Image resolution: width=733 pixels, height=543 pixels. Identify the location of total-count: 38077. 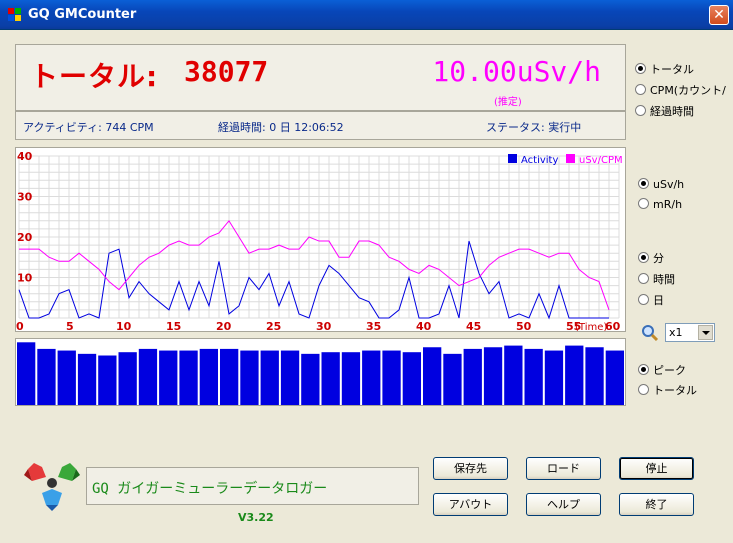
(226, 71).